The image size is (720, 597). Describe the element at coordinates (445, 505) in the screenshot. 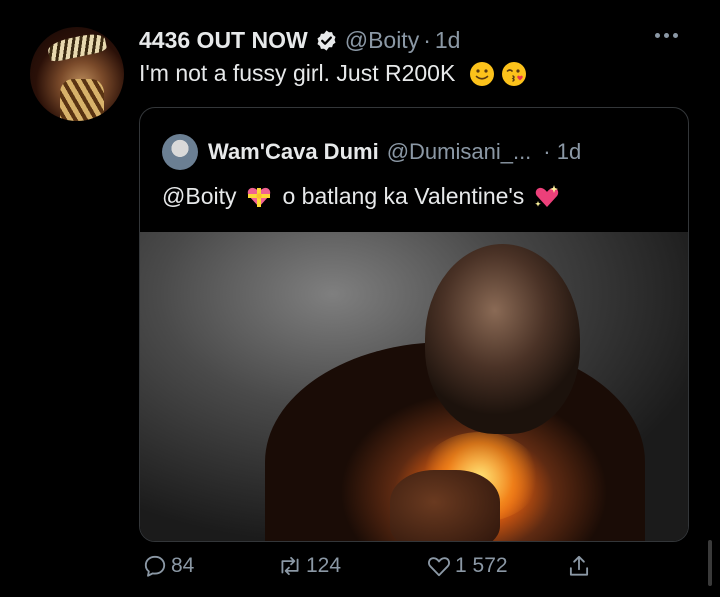

I see `image-man-hand` at that location.